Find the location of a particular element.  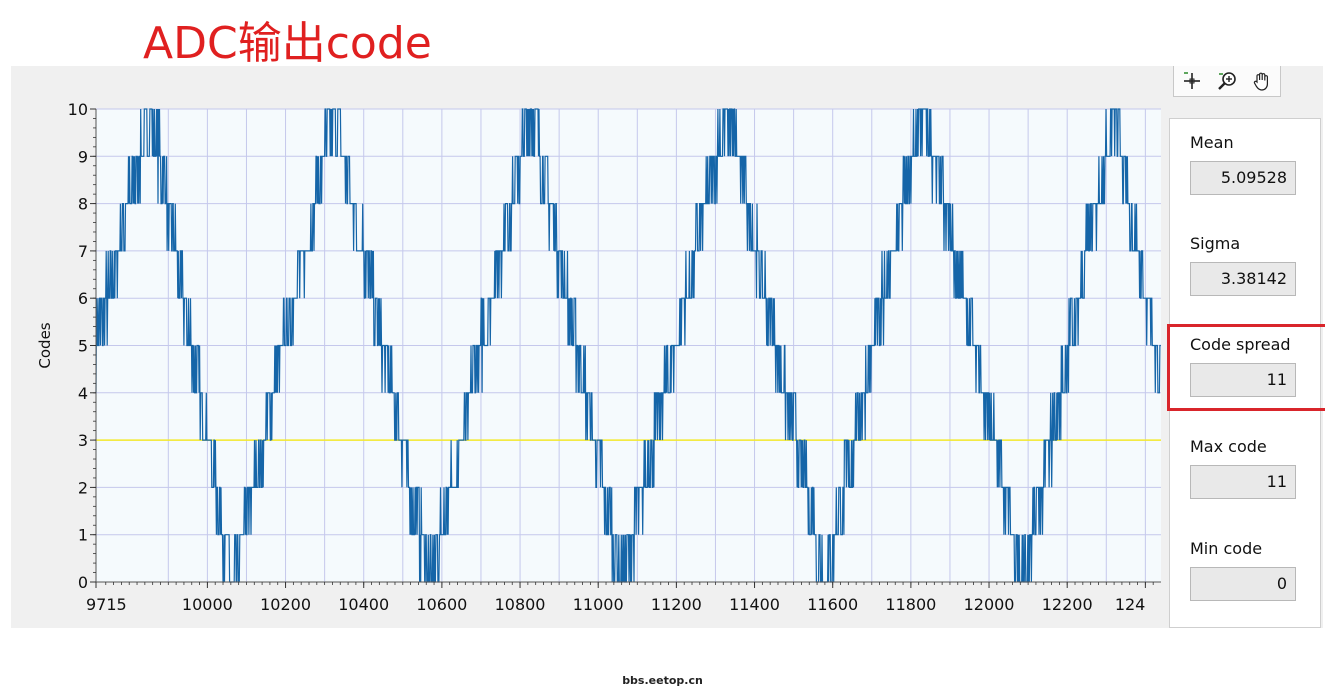

code-spread-highlight-box is located at coordinates (1246, 367).